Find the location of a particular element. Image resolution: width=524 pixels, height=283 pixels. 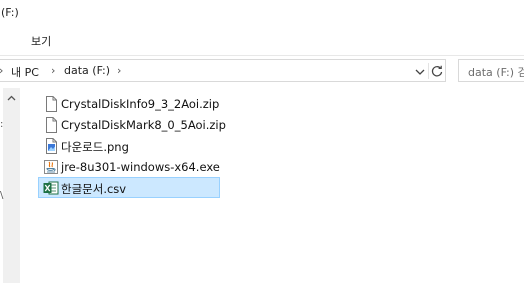

file-item-jre-exe: jre-8u301-windows-x64.exe is located at coordinates (129, 166).